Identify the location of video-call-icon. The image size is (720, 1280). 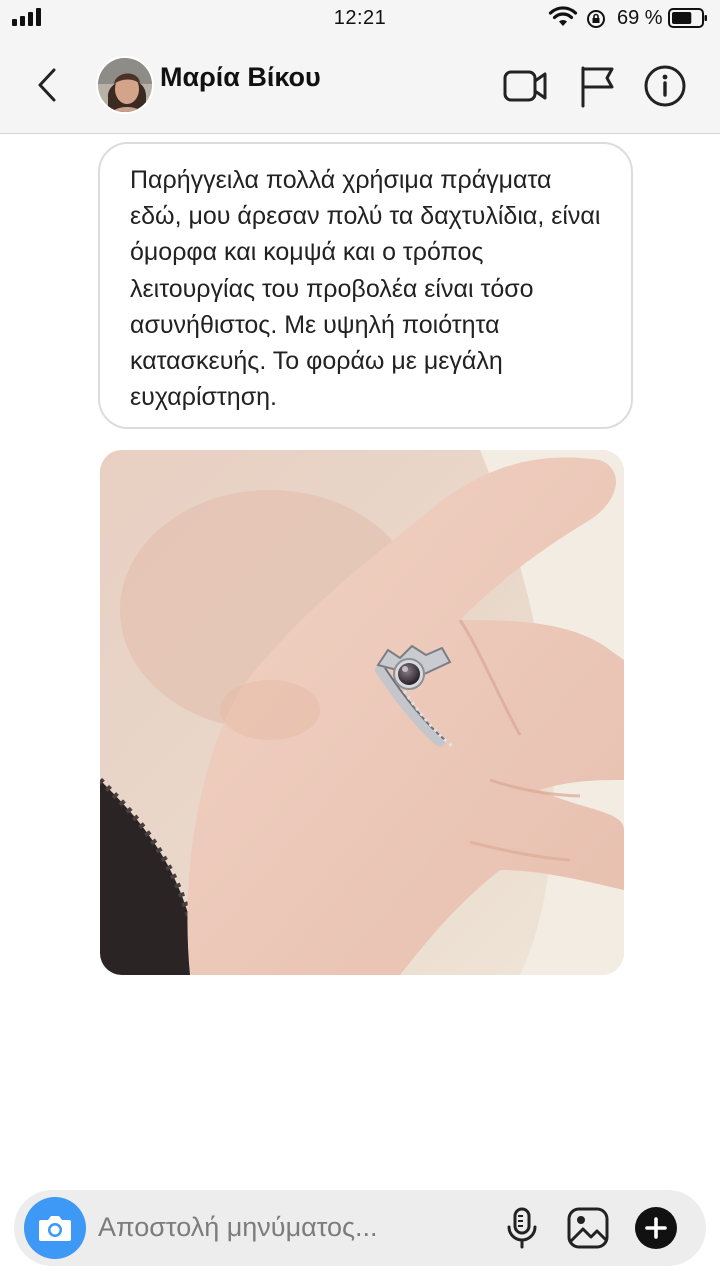
(525, 86).